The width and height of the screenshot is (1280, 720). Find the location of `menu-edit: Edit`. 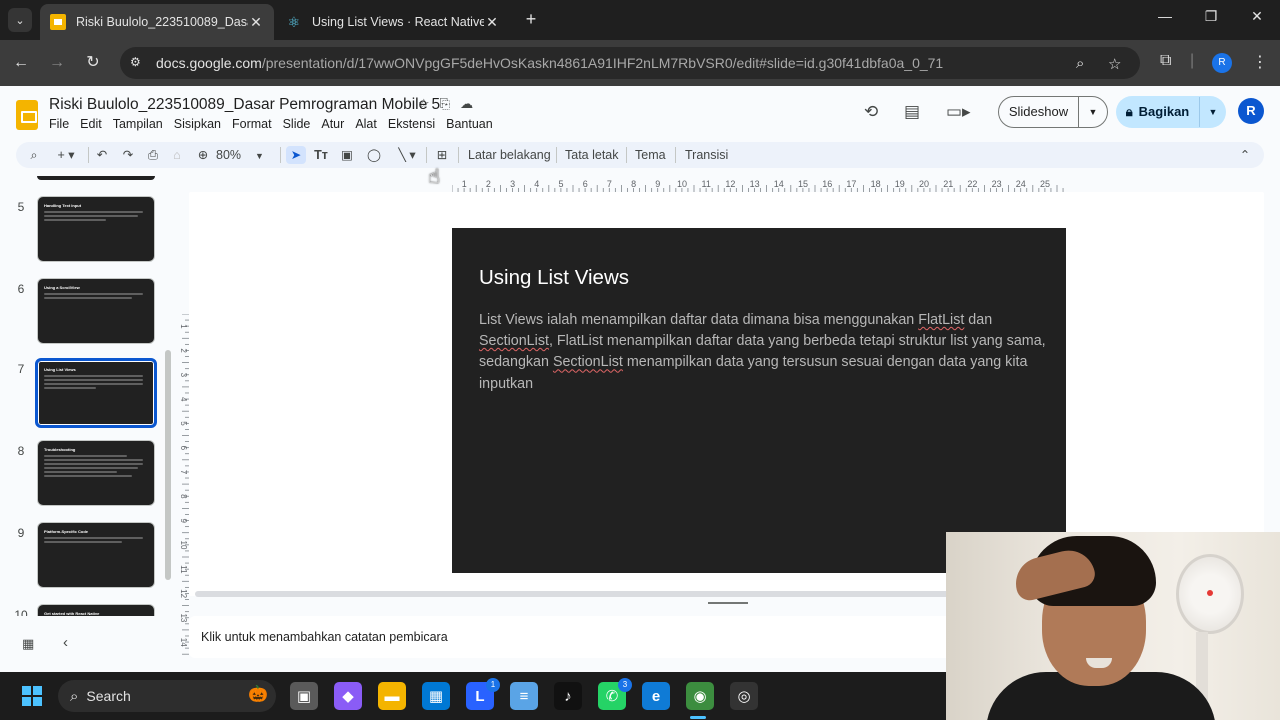

menu-edit: Edit is located at coordinates (91, 124).